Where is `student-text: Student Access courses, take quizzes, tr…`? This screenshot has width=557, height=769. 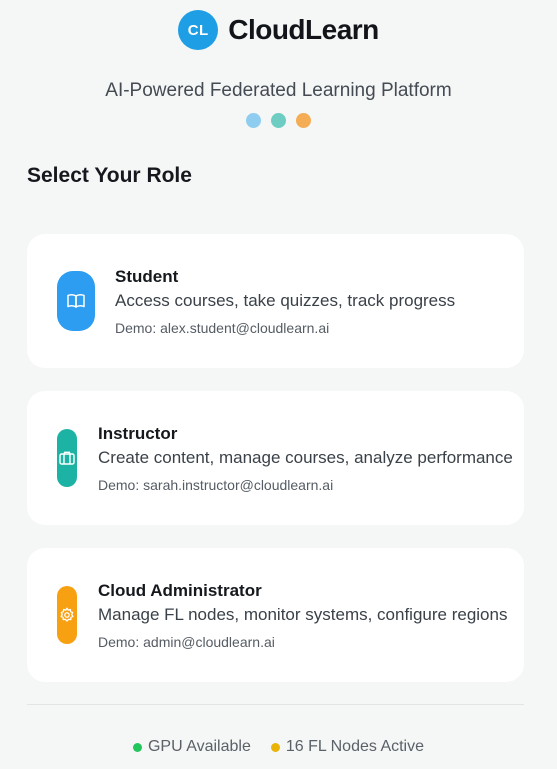
student-text: Student Access courses, take quizzes, tr… is located at coordinates (285, 302).